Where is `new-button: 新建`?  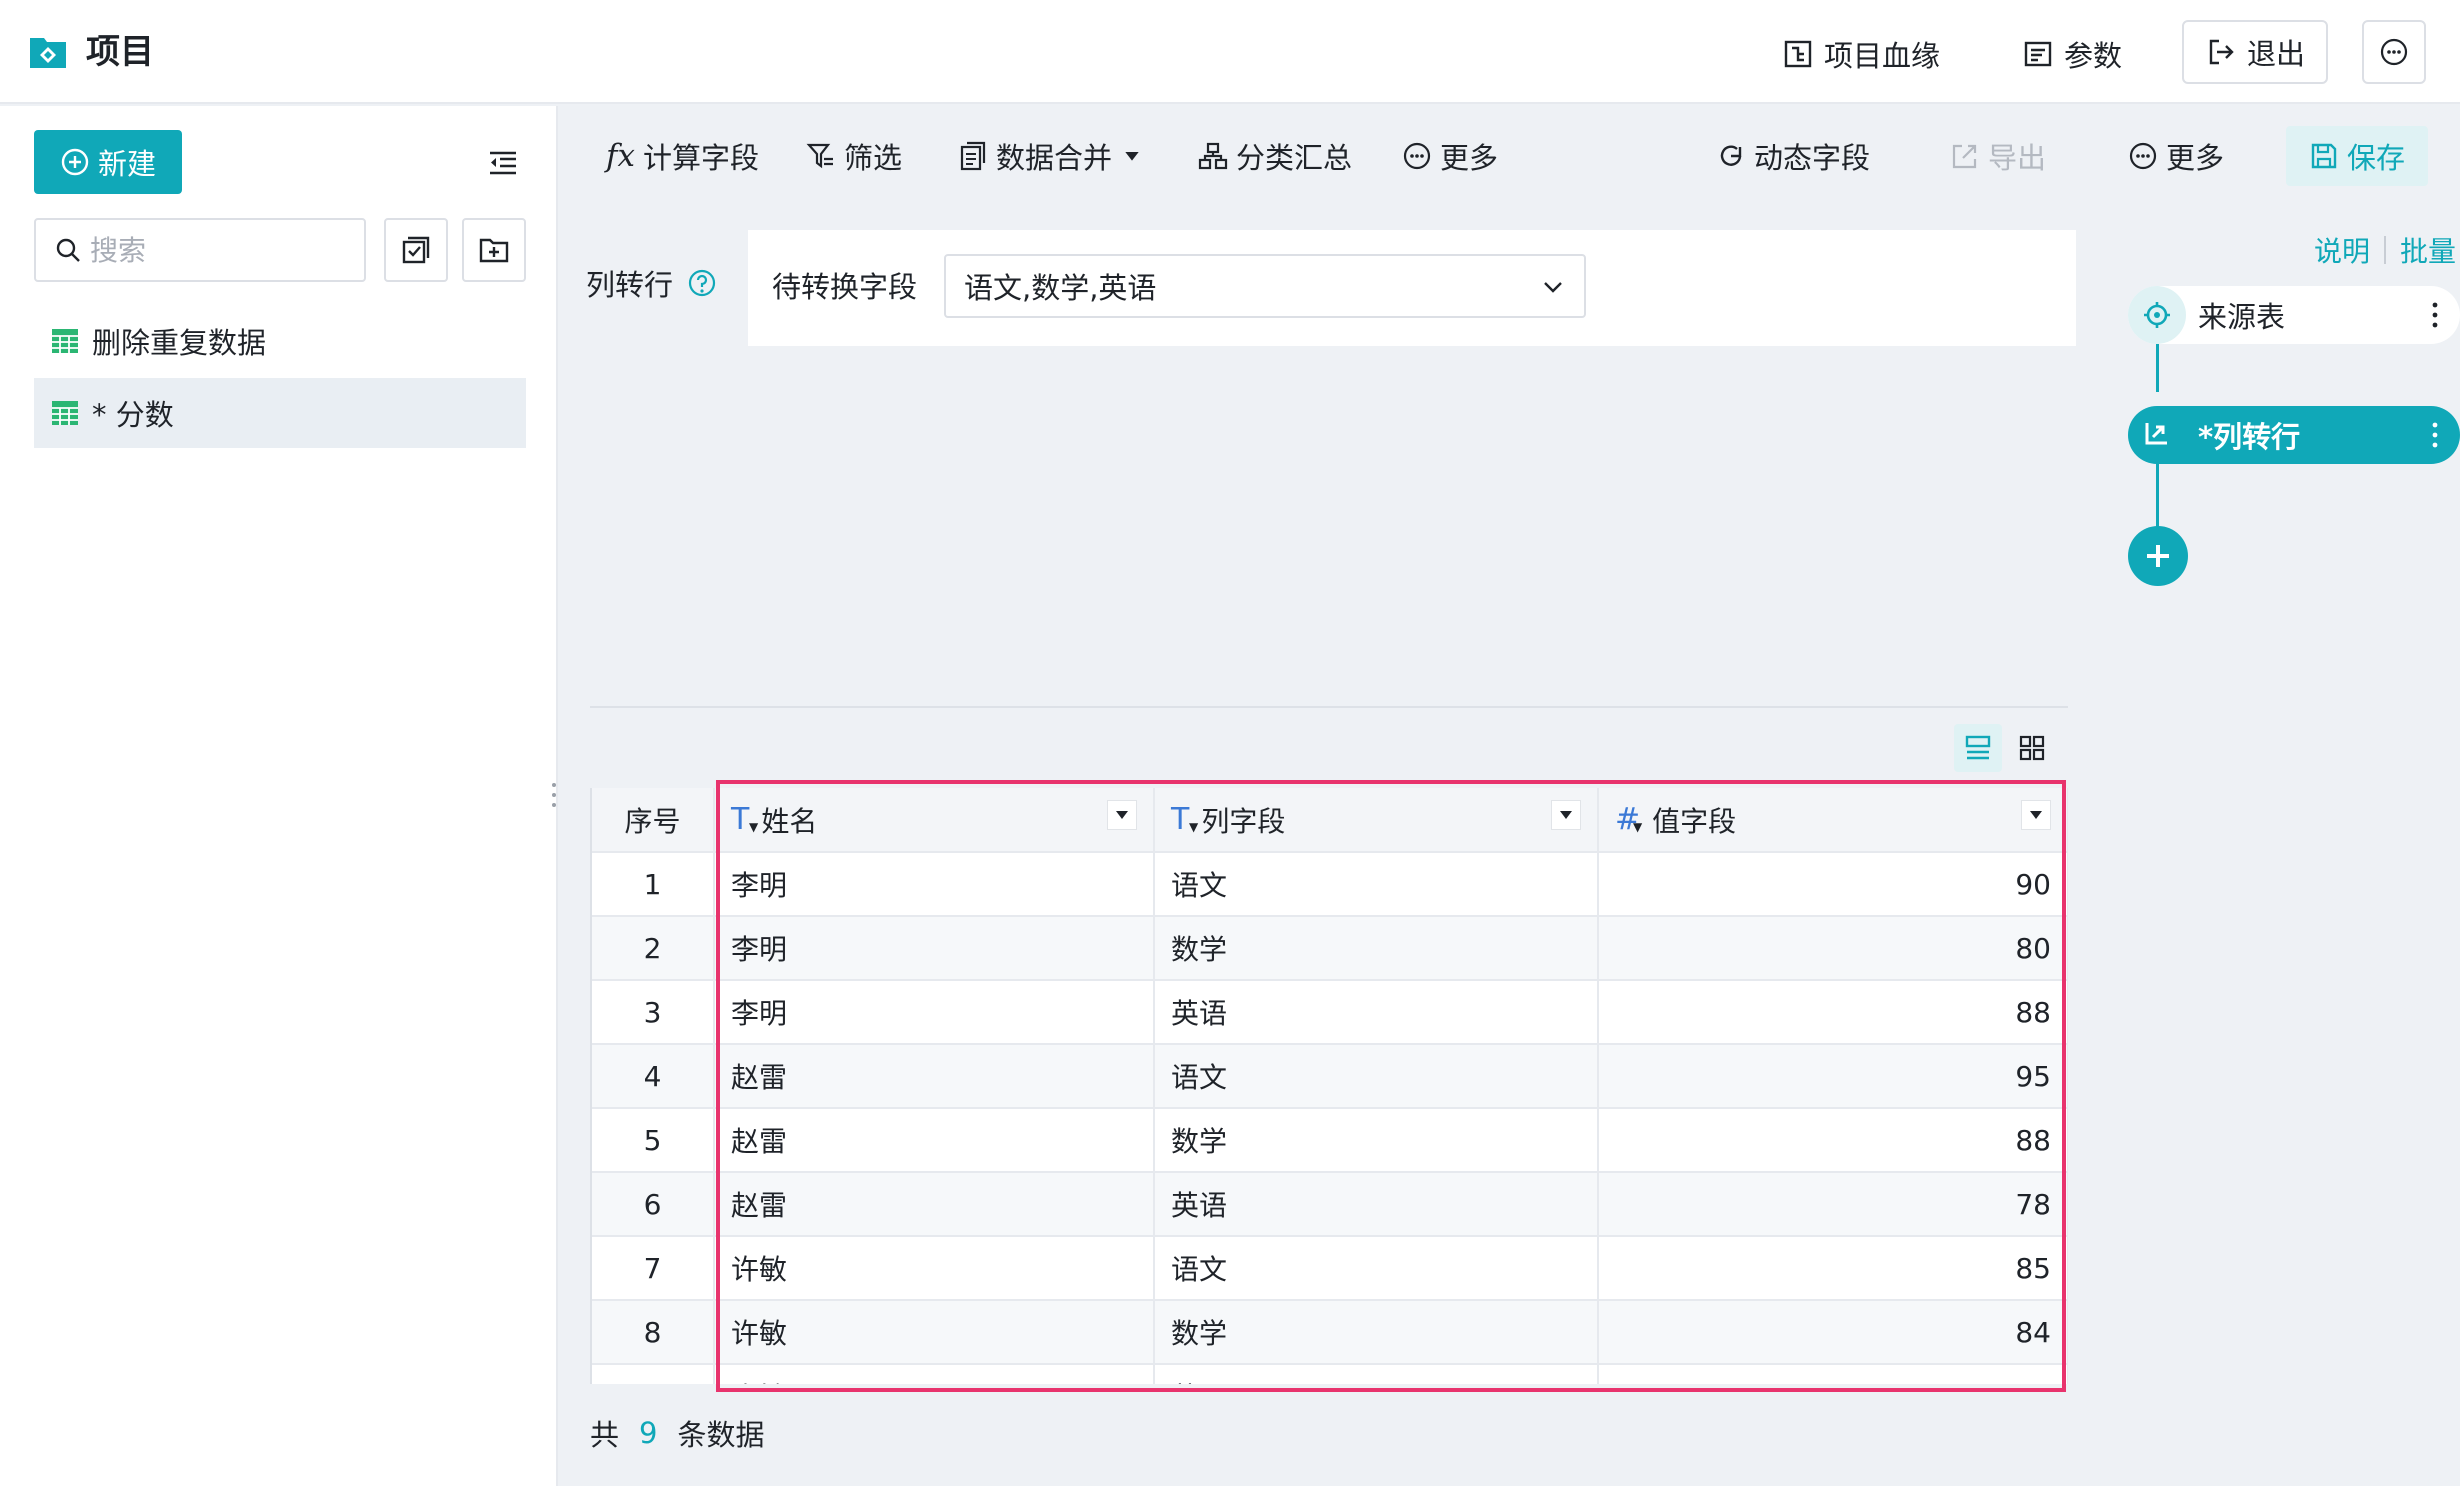 new-button: 新建 is located at coordinates (108, 162).